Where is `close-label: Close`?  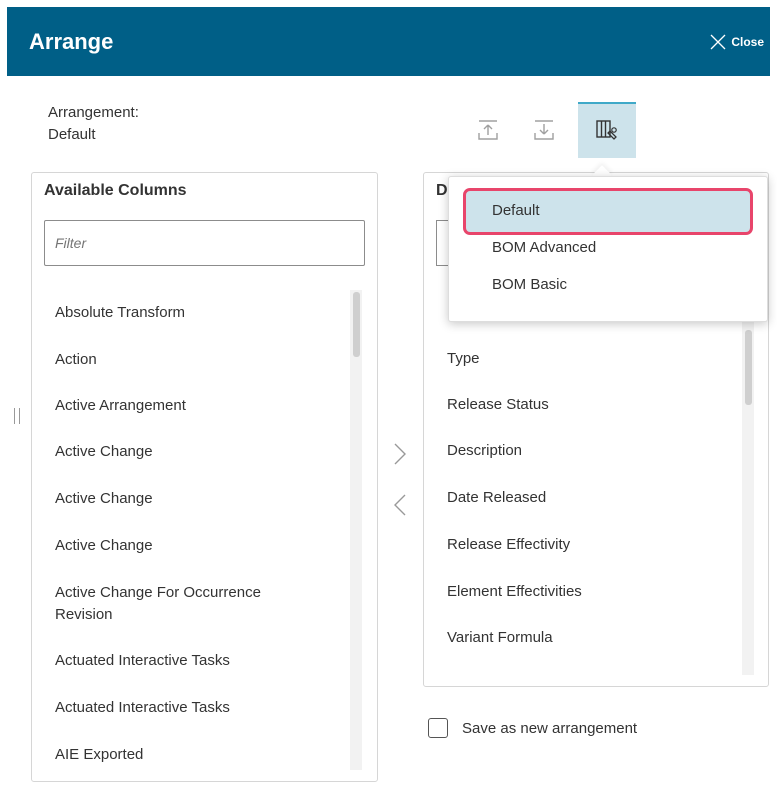 close-label: Close is located at coordinates (747, 42).